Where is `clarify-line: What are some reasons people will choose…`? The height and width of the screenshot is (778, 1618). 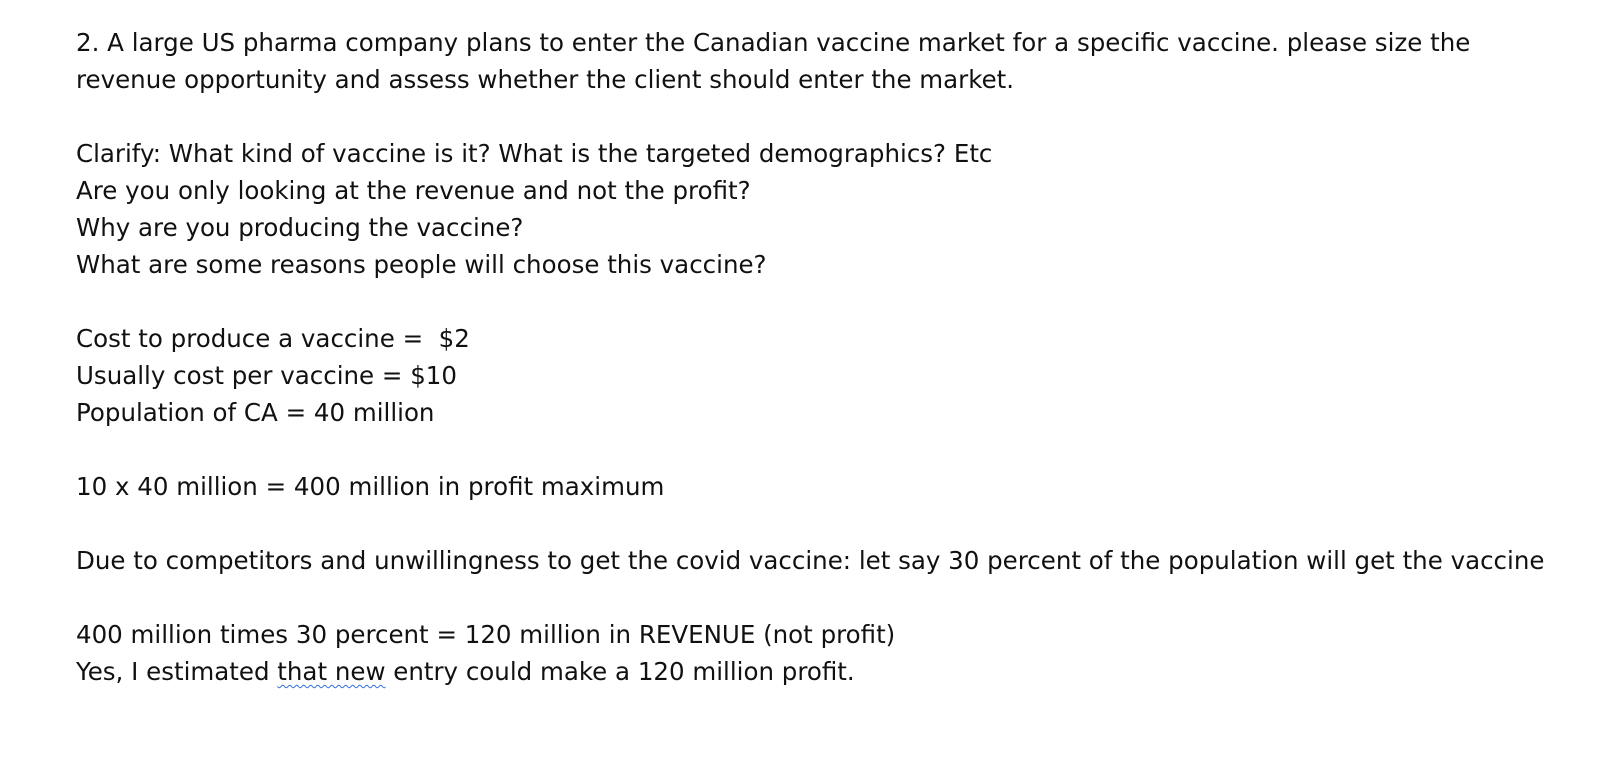
clarify-line: What are some reasons people will choose… is located at coordinates (421, 264).